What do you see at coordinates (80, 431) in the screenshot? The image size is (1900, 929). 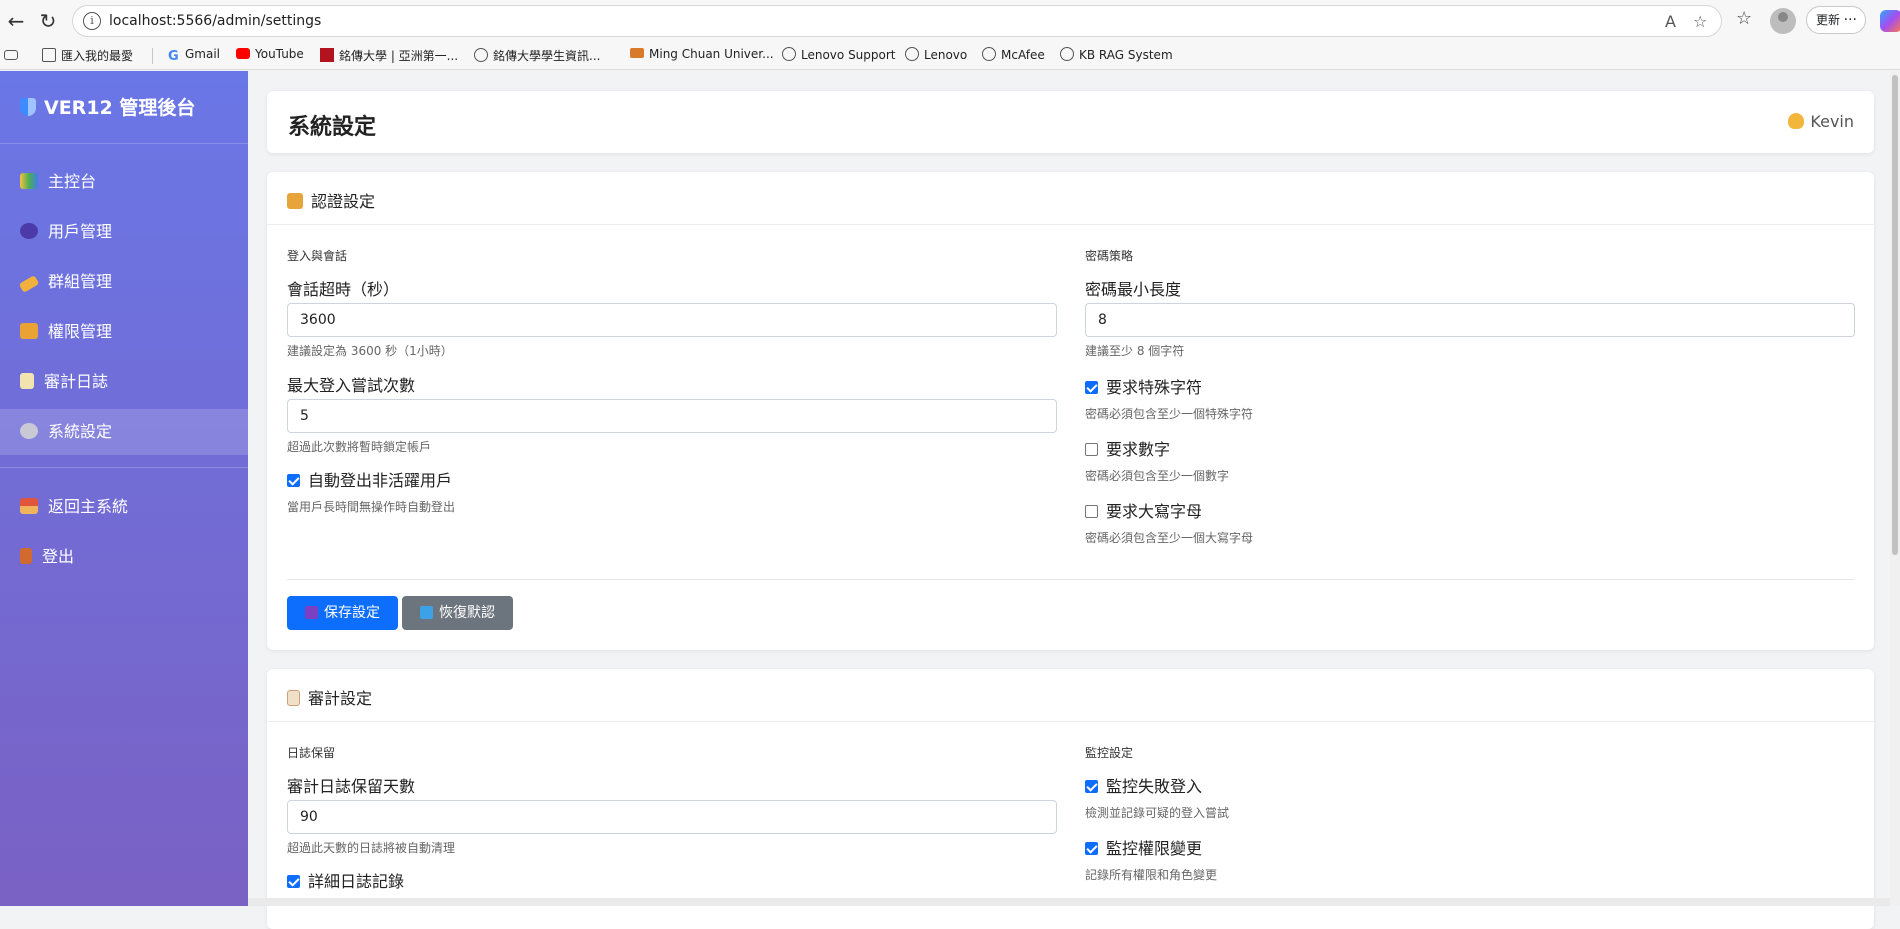 I see `sidebar-item-label: 系統設定` at bounding box center [80, 431].